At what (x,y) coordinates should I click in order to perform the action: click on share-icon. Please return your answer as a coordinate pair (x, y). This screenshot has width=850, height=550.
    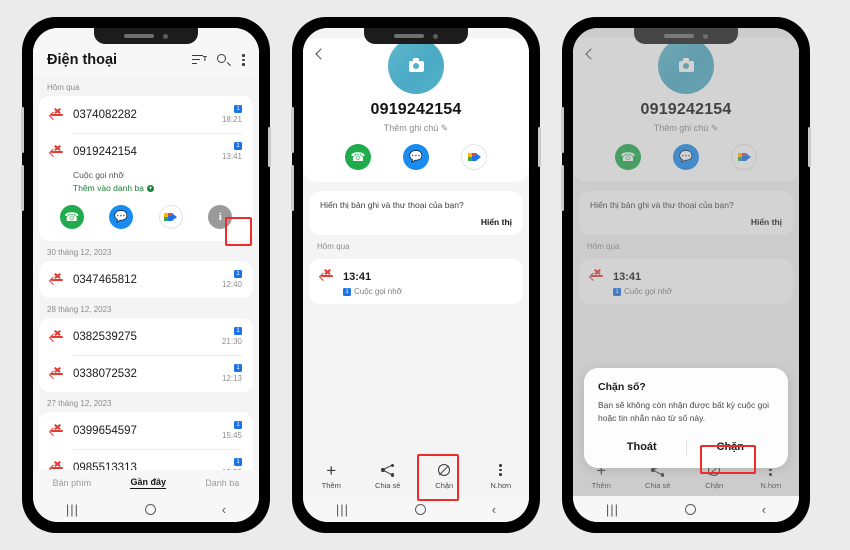
    Looking at the image, I should click on (388, 470).